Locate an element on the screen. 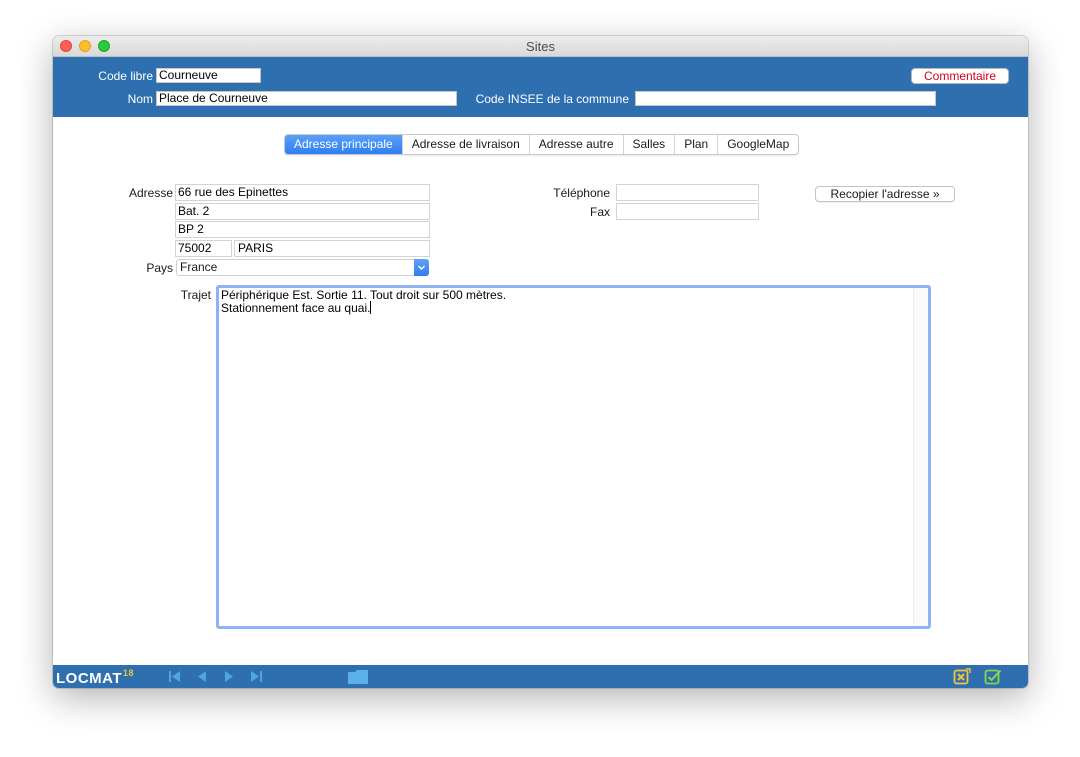  insee-field is located at coordinates (785, 98).